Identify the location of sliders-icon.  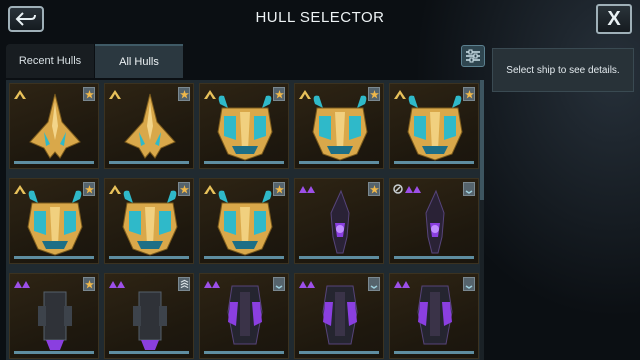
(473, 56).